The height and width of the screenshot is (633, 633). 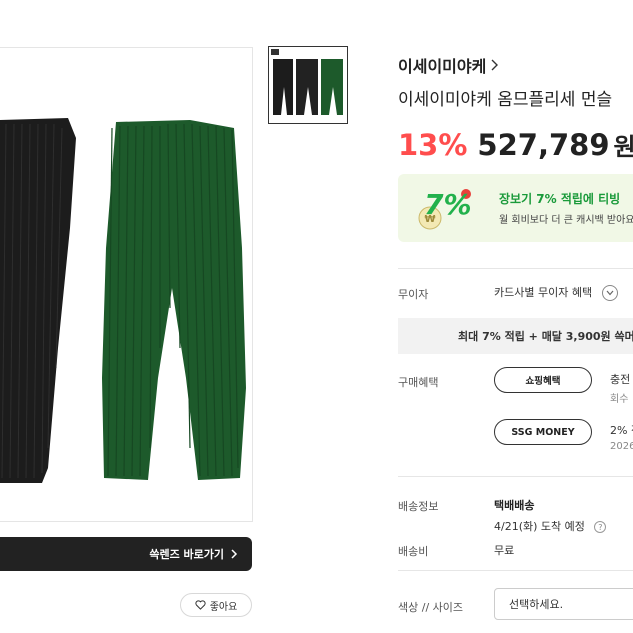 I want to click on muija-text: 카드사별 무이자 혜택, so click(x=543, y=292).